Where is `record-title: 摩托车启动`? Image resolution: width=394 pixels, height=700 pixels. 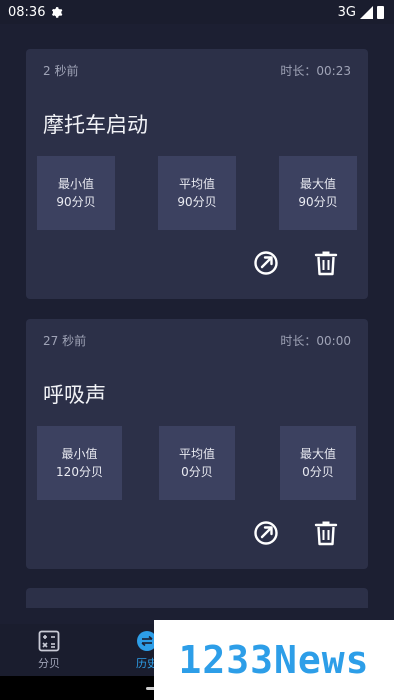 record-title: 摩托车启动 is located at coordinates (95, 125).